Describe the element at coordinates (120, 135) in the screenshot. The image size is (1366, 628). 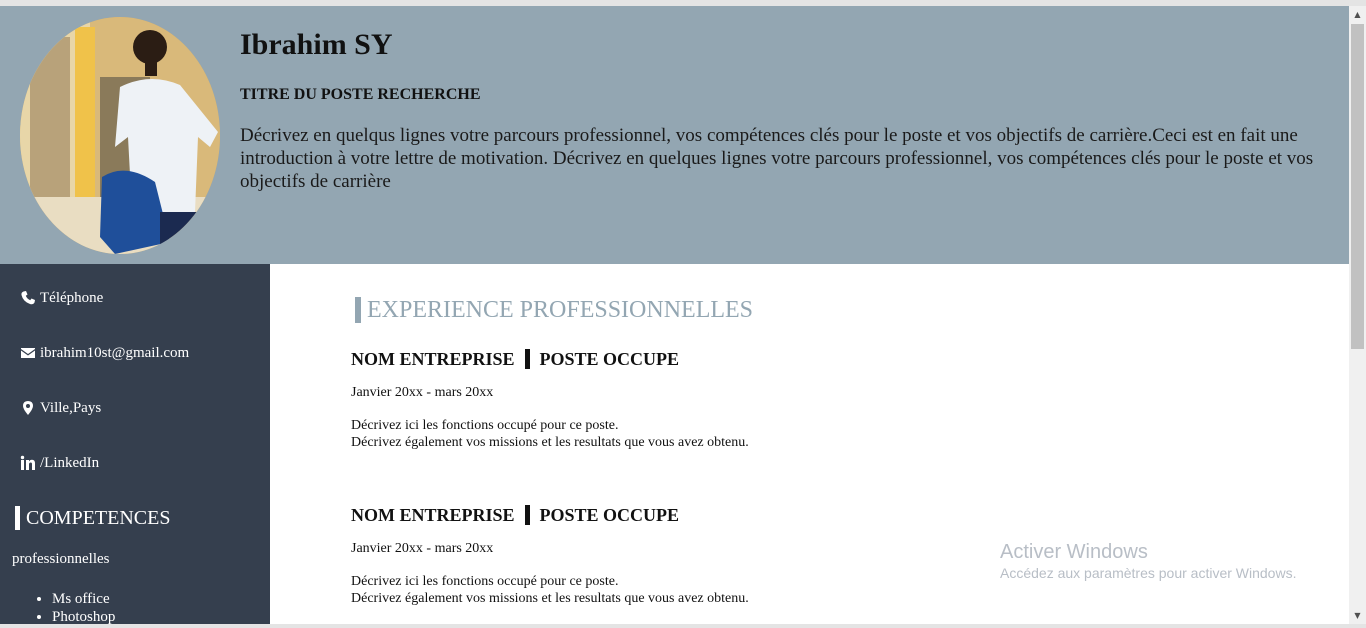
I see `profile-photo` at that location.